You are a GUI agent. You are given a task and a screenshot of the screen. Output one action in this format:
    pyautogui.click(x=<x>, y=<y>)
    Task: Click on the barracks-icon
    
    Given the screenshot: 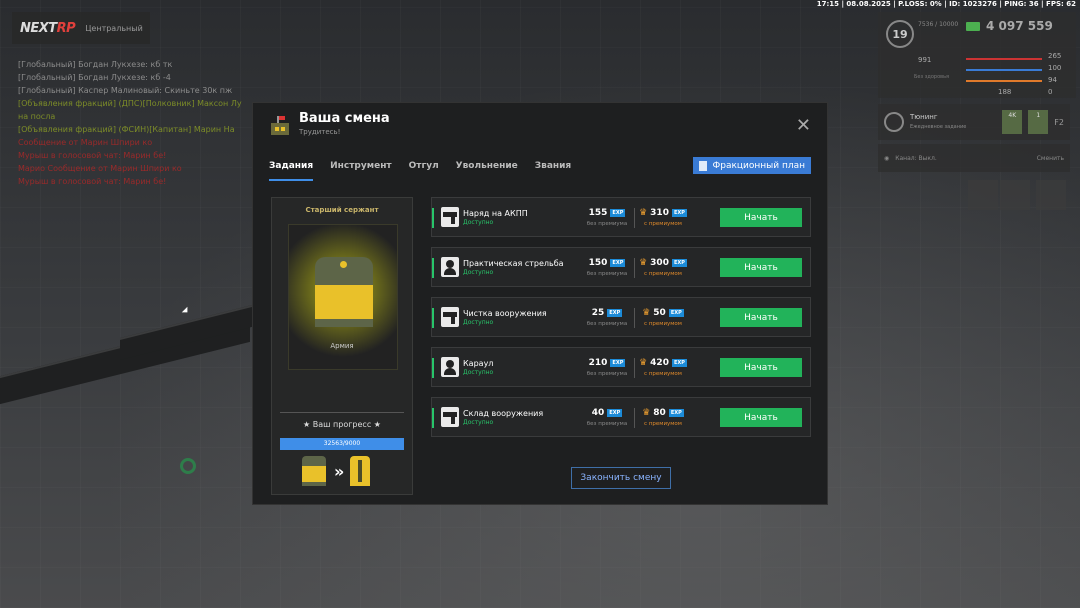 What is the action you would take?
    pyautogui.click(x=280, y=124)
    